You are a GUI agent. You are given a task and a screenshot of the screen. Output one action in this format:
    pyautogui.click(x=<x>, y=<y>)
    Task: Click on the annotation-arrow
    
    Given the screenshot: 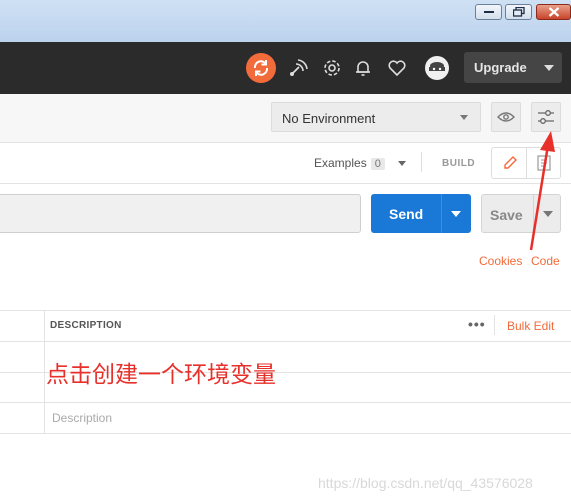 What is the action you would take?
    pyautogui.click(x=542, y=191)
    